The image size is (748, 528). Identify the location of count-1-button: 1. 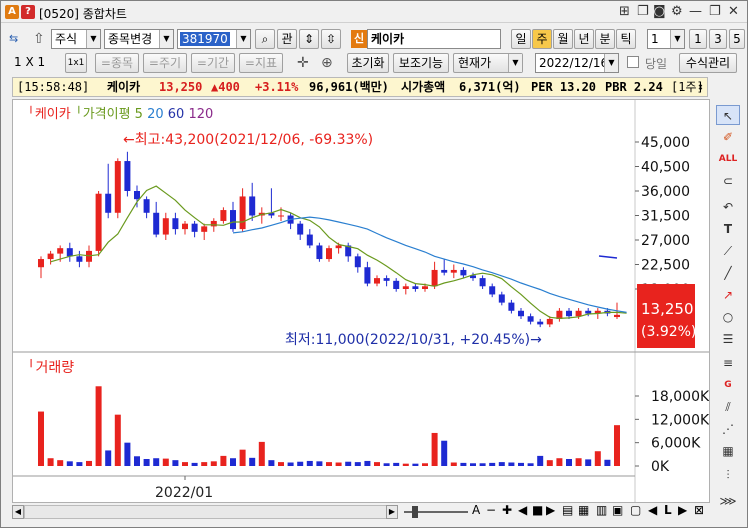
(698, 39).